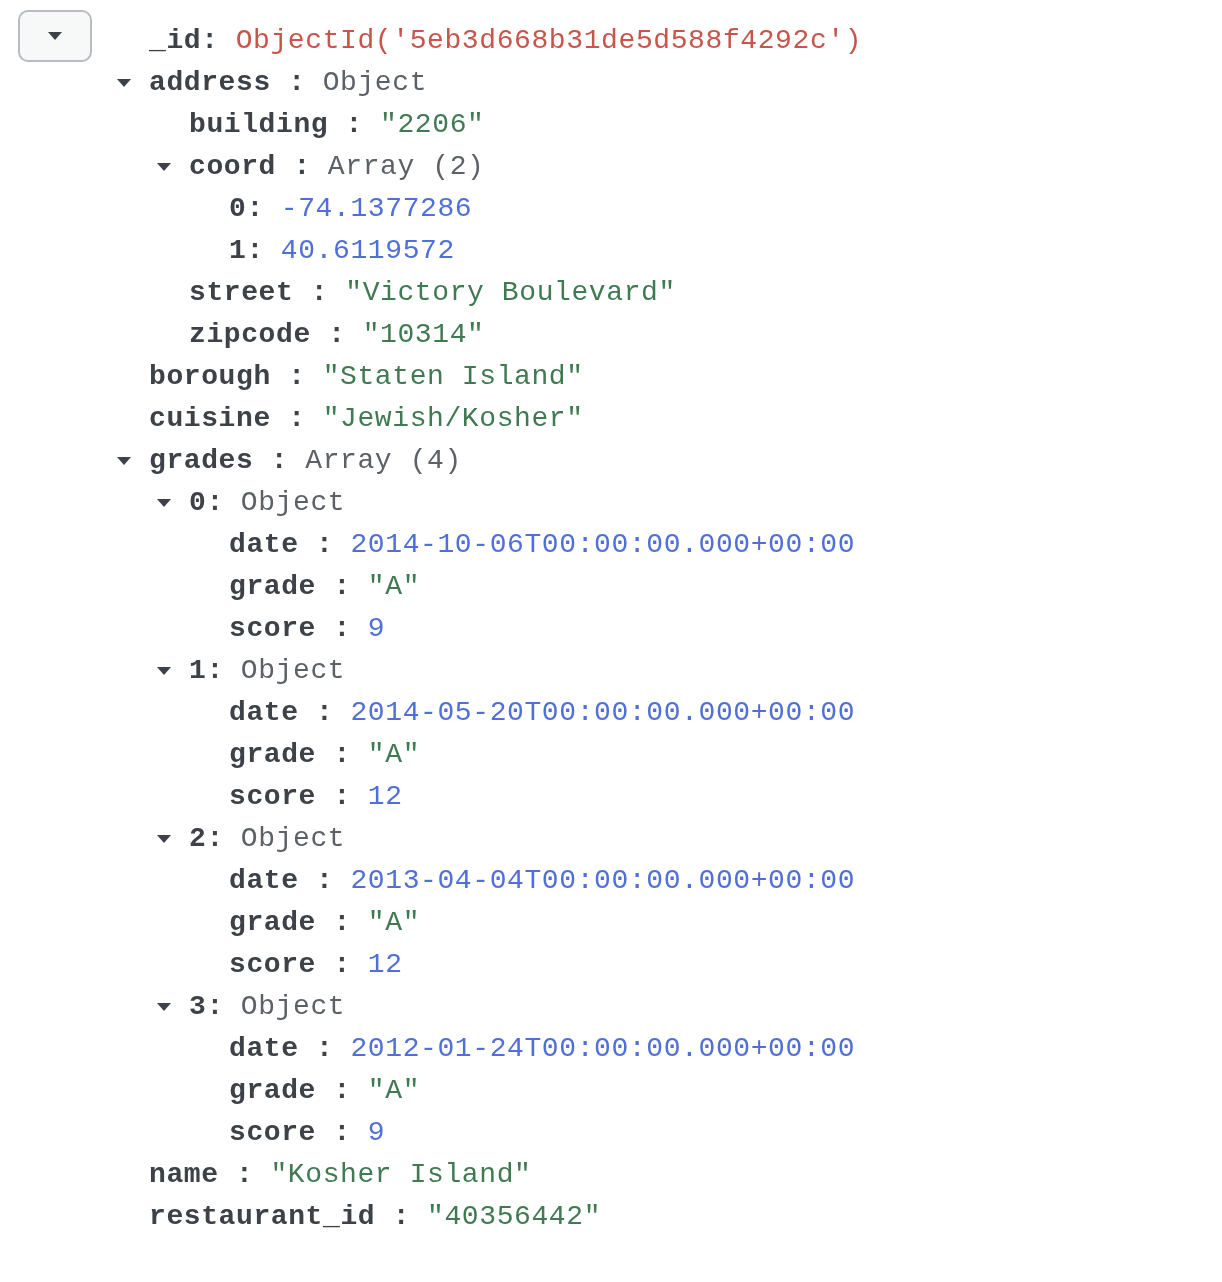 This screenshot has height=1282, width=1222. Describe the element at coordinates (453, 377) in the screenshot. I see `field-value: "Staten Island"` at that location.